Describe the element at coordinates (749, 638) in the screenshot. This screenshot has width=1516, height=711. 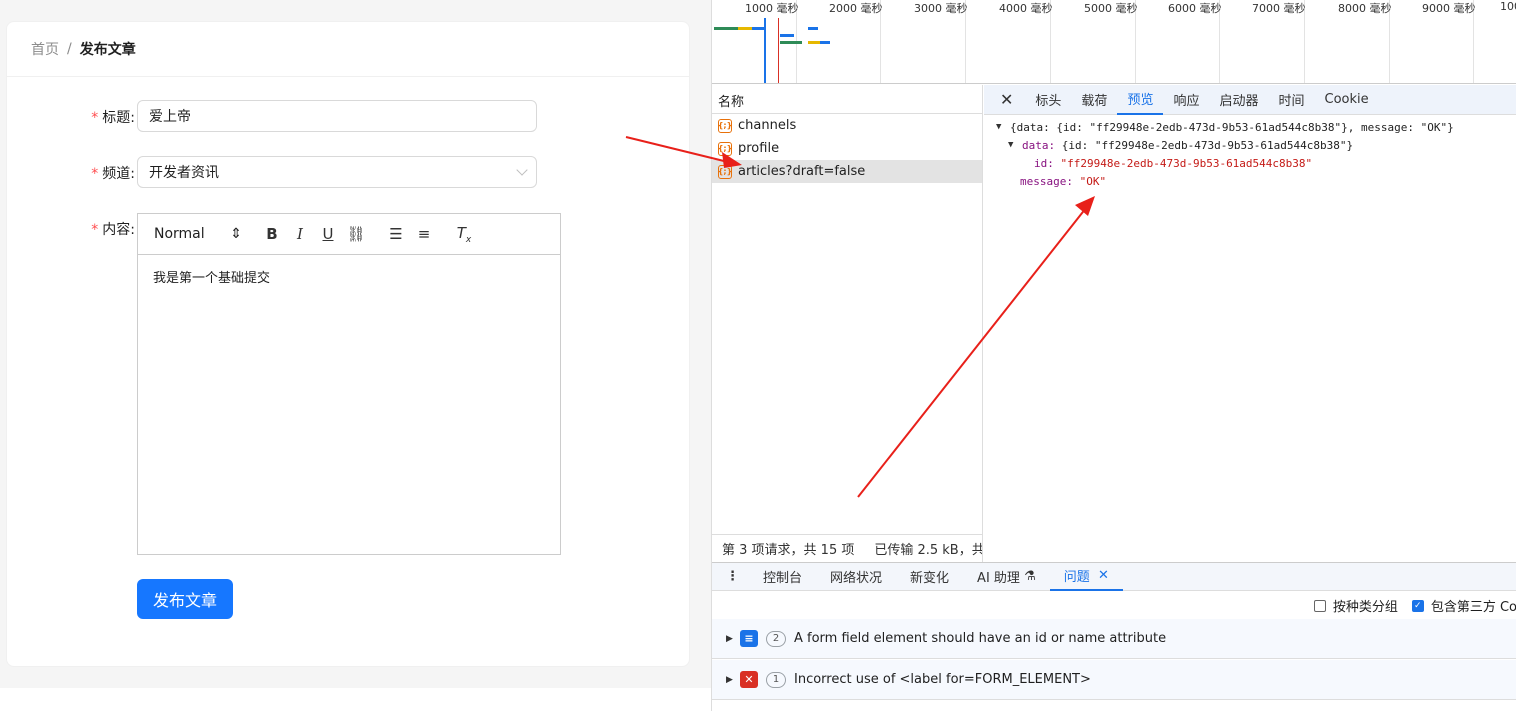
I see `message-icon: ≡` at that location.